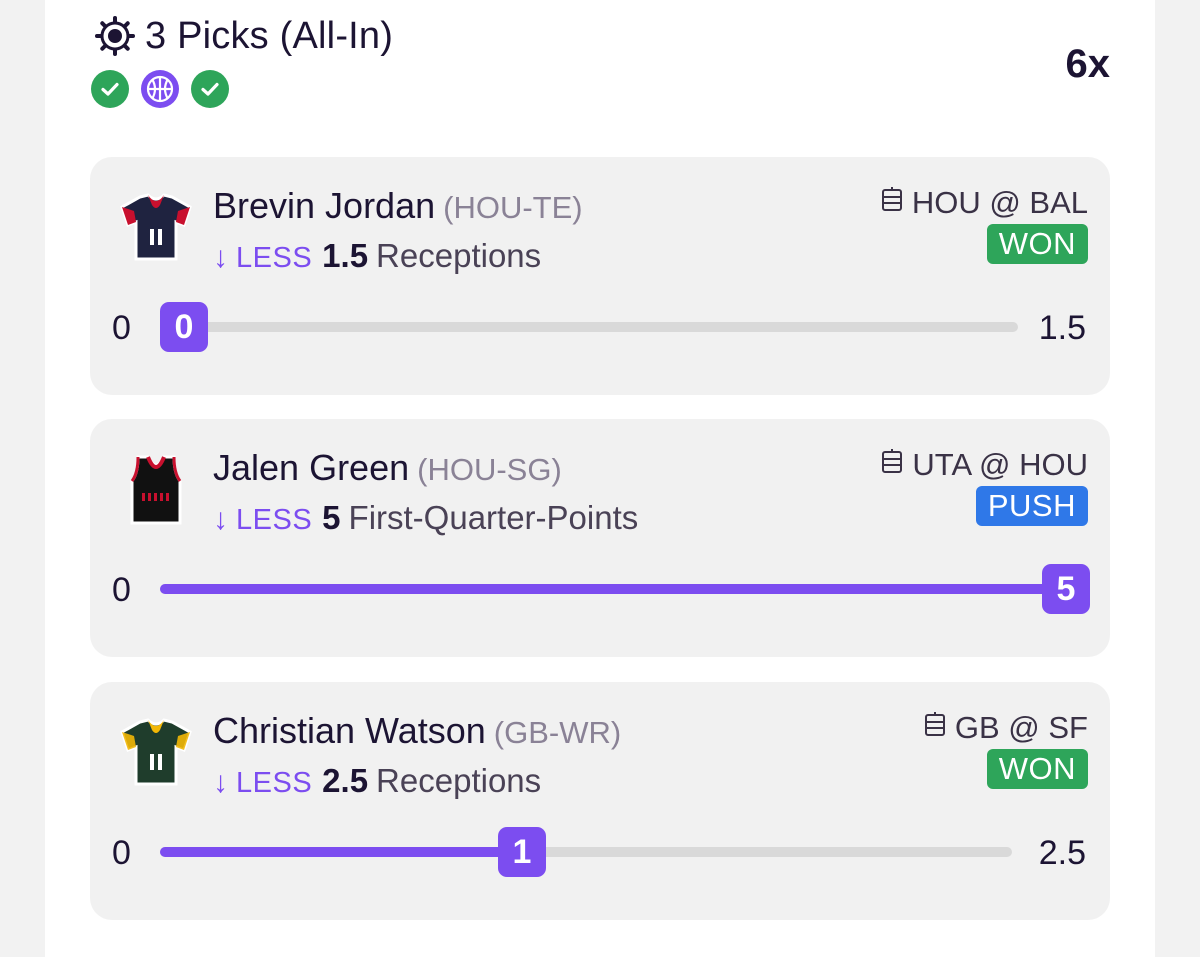 The height and width of the screenshot is (957, 1200). I want to click on payout-multiplier: 6x, so click(1088, 64).